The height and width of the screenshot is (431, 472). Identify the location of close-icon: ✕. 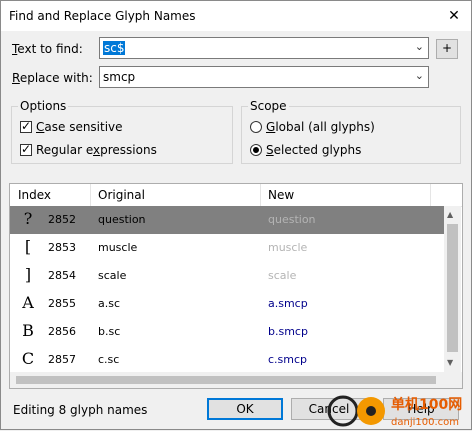
(454, 16).